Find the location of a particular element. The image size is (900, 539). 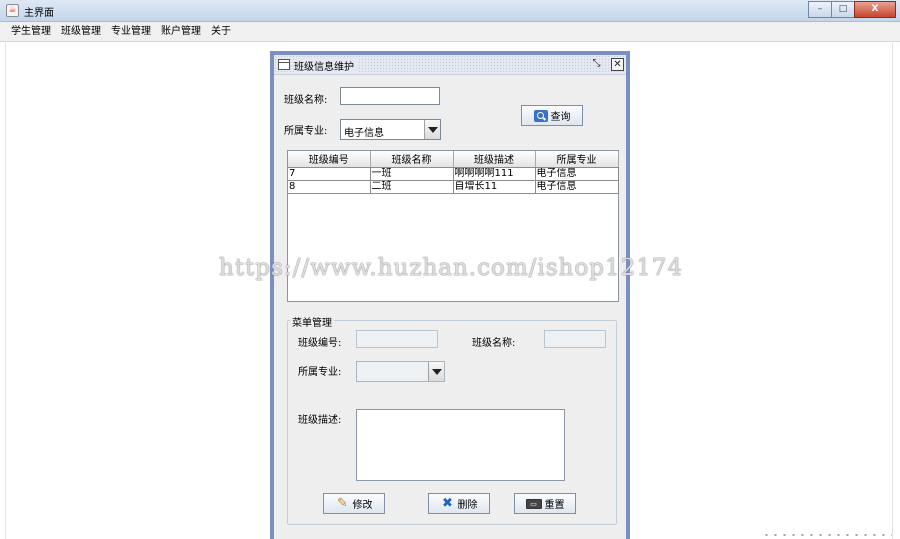

delete-button: ✖ 删除 is located at coordinates (459, 503).